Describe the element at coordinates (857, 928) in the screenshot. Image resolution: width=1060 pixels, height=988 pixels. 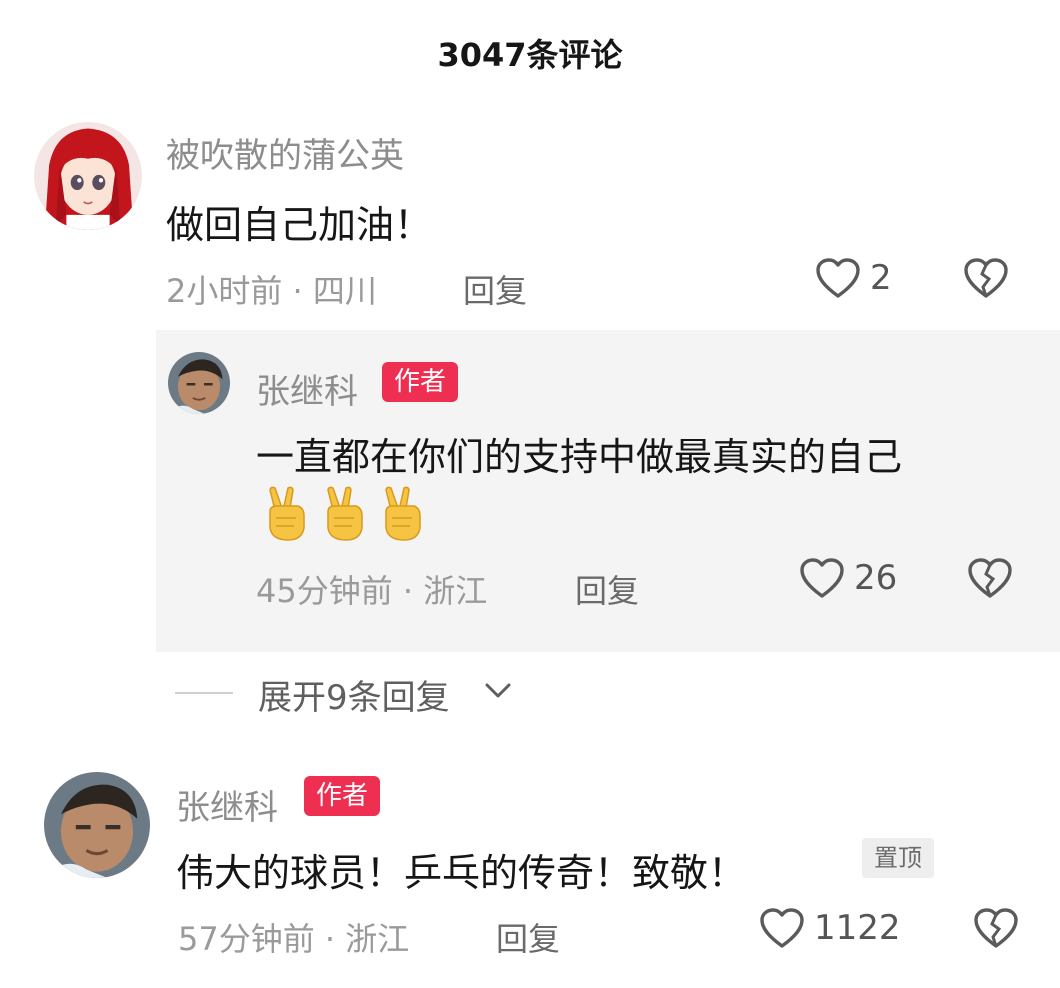
I see `like-count: 1122` at that location.